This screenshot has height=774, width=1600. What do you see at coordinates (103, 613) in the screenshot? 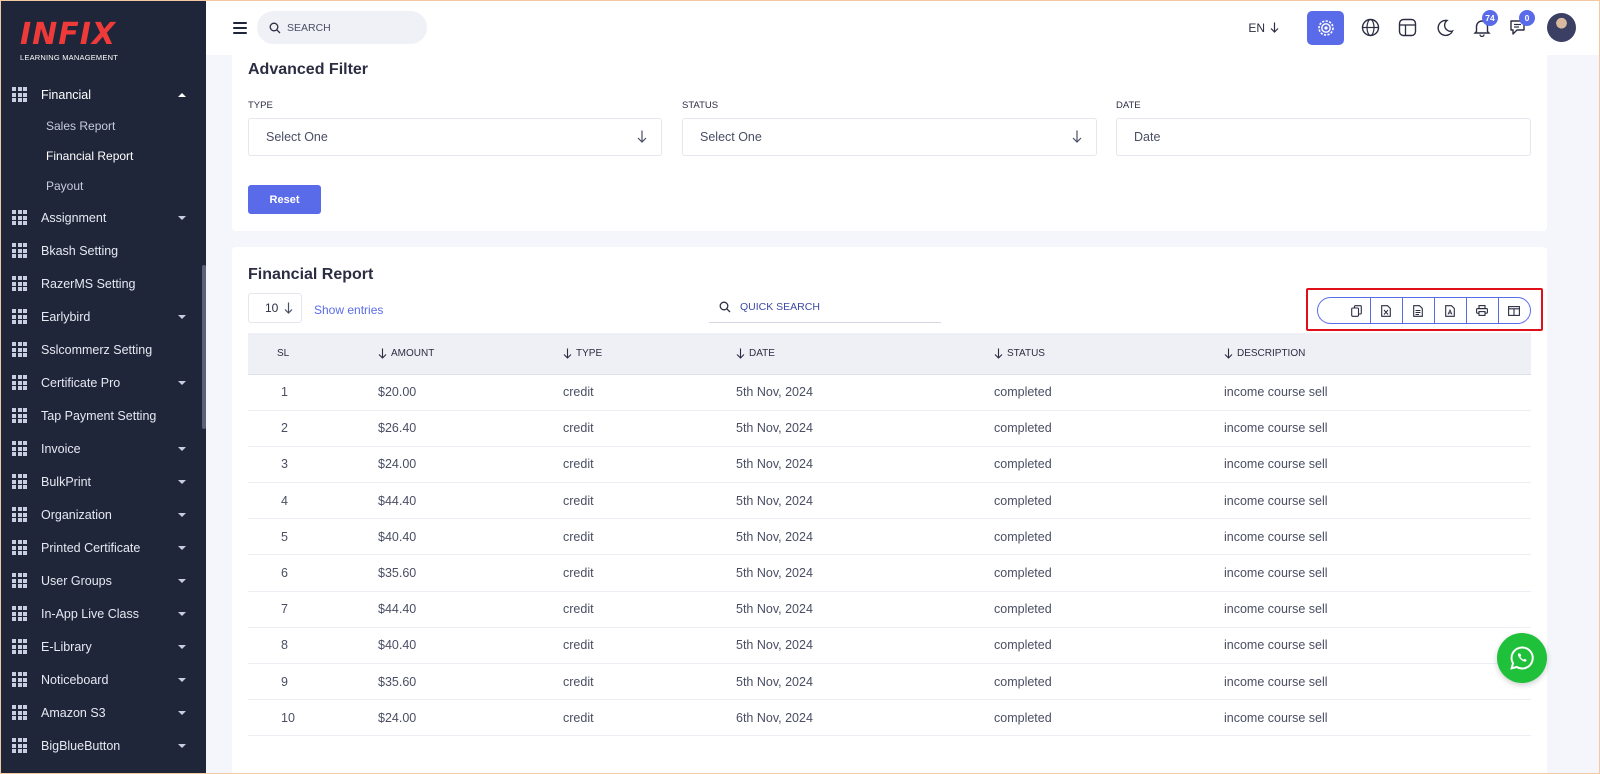
I see `sidebar-item-in-app-live-class: In-App Live Class` at bounding box center [103, 613].